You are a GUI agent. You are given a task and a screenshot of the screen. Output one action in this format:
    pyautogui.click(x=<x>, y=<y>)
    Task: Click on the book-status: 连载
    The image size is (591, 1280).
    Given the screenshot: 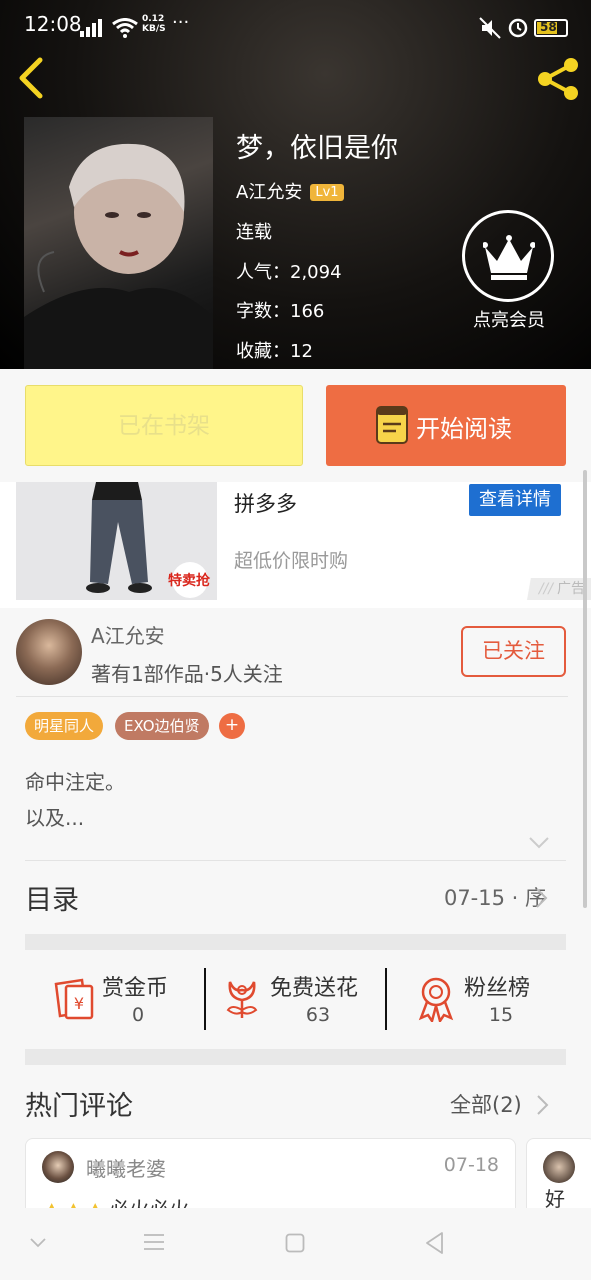 What is the action you would take?
    pyautogui.click(x=254, y=232)
    